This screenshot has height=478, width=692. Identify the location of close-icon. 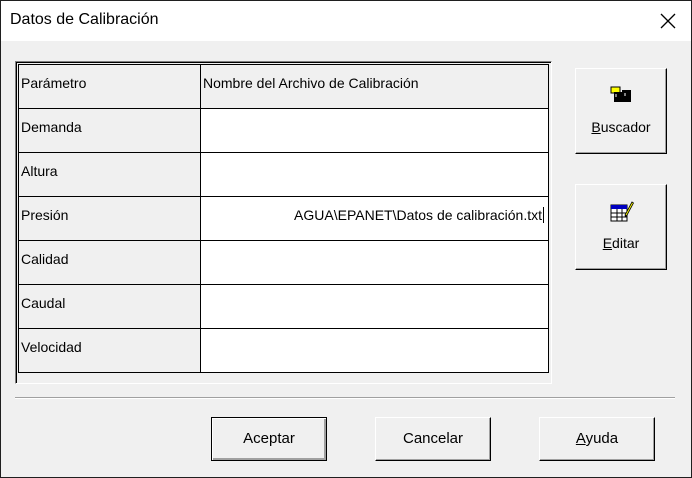
(668, 21).